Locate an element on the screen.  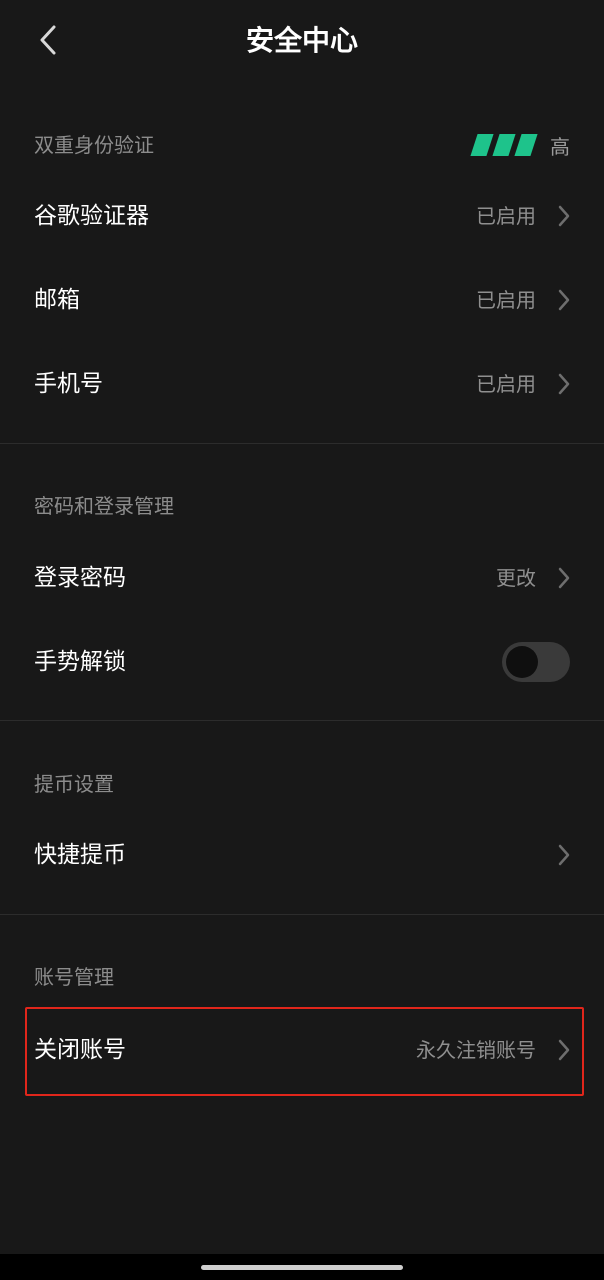
row-action: 更改 is located at coordinates (516, 578).